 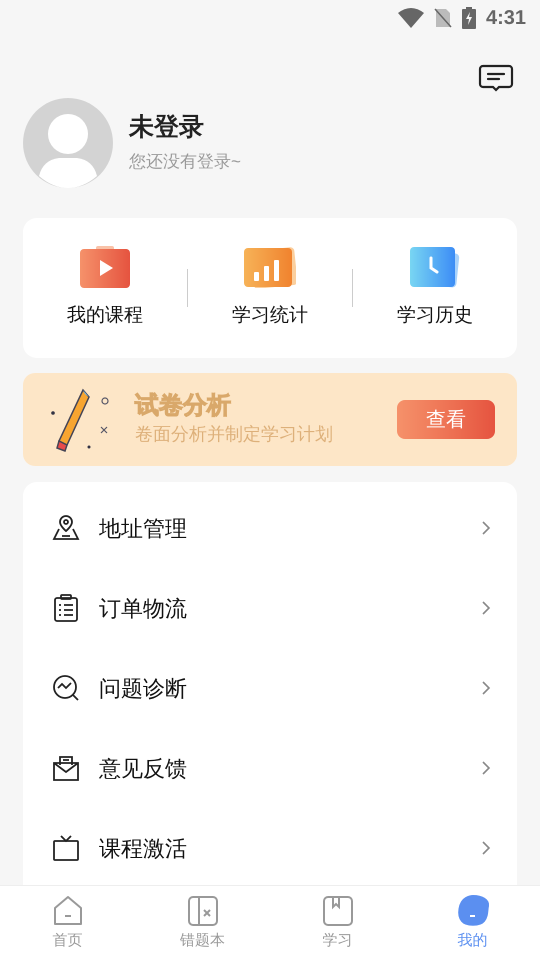 I want to click on shortcut-item: 学习统计, so click(x=270, y=288).